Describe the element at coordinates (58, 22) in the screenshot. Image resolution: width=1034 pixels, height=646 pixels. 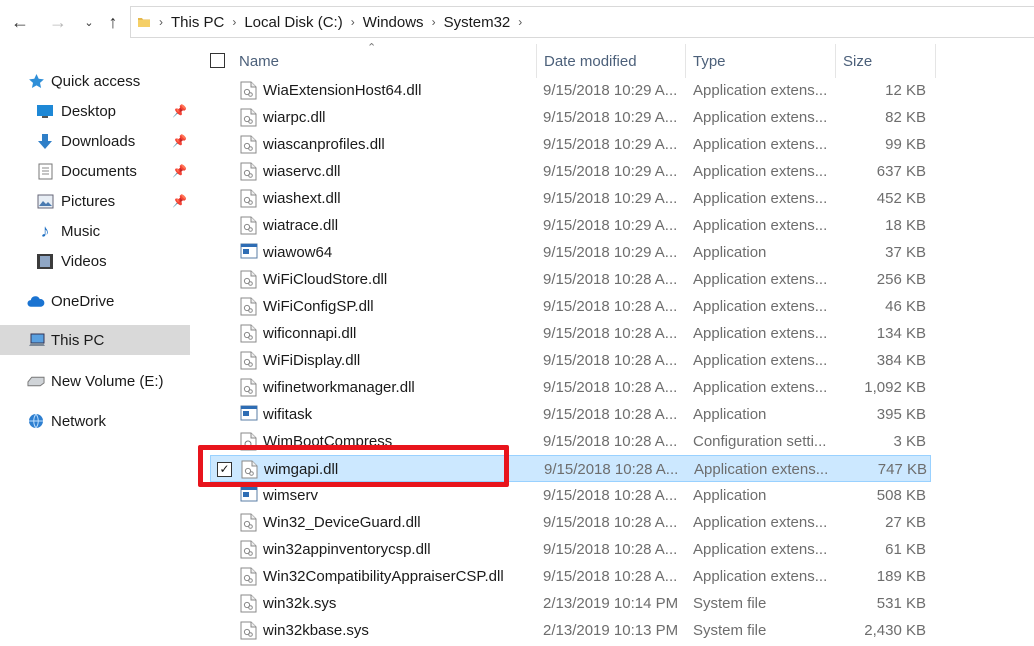
I see `forward-arrow-icon: →` at that location.